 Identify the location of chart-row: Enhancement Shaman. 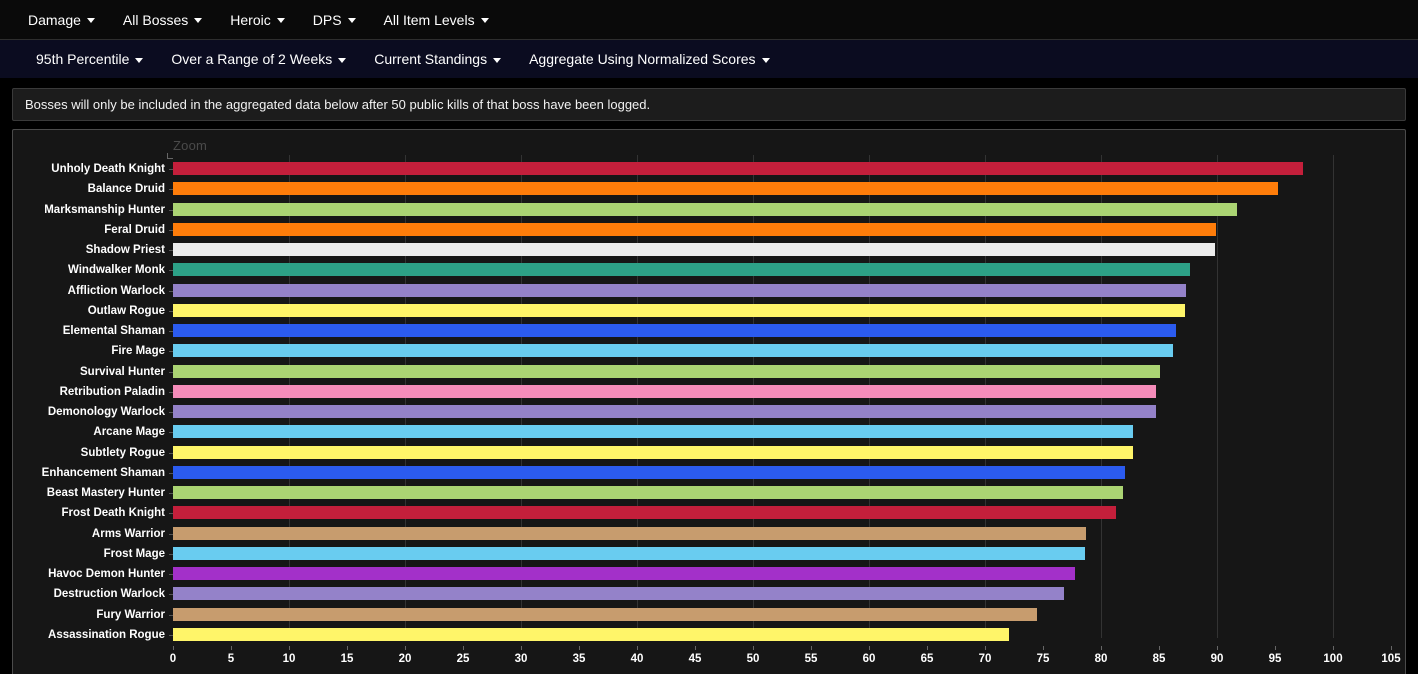
(702, 473).